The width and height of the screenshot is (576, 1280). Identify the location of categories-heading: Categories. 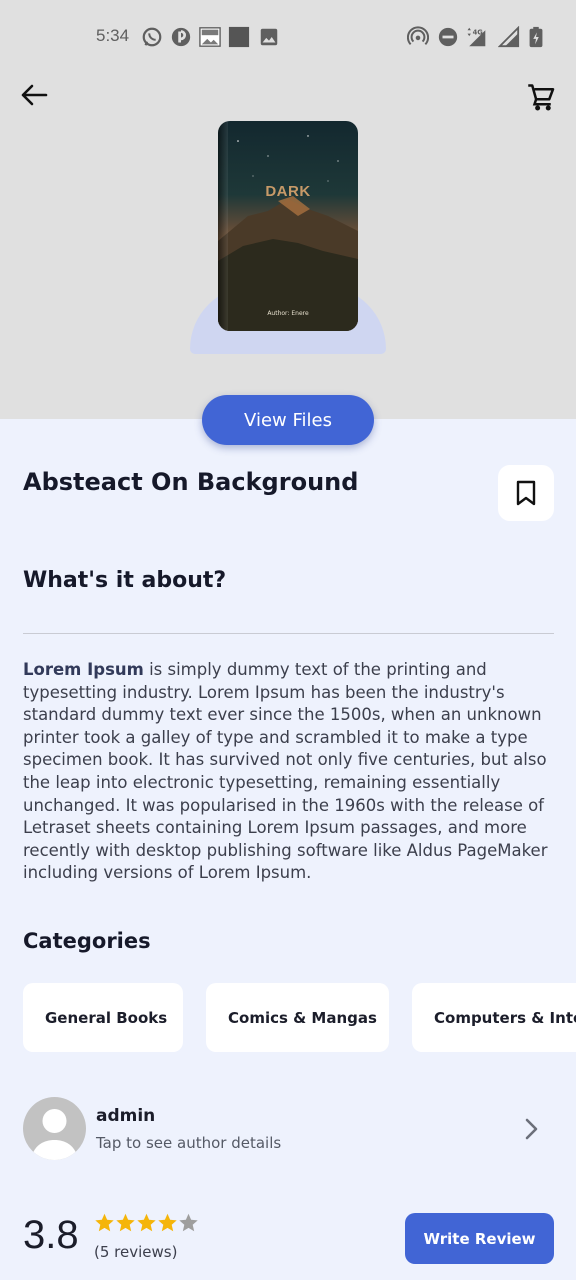
(87, 941).